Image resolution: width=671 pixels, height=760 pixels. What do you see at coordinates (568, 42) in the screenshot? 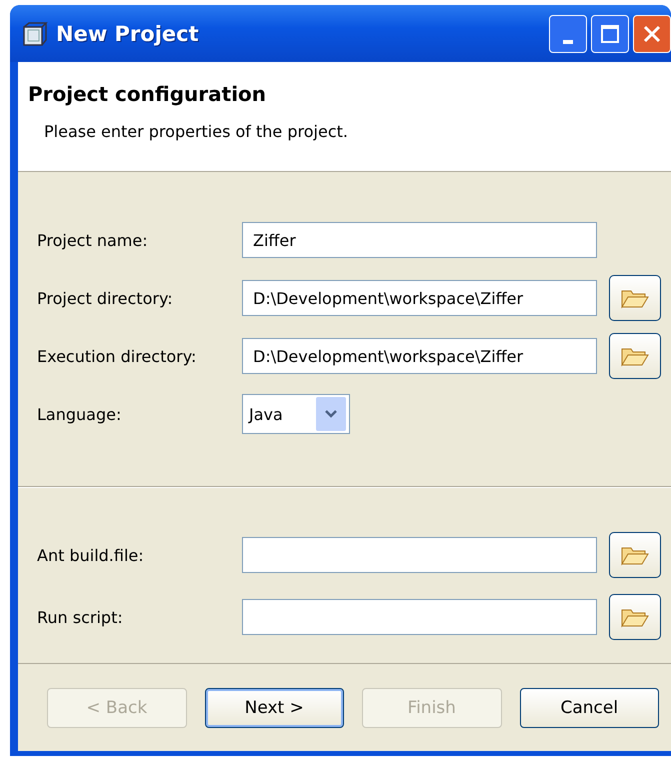
I see `minimize-icon` at bounding box center [568, 42].